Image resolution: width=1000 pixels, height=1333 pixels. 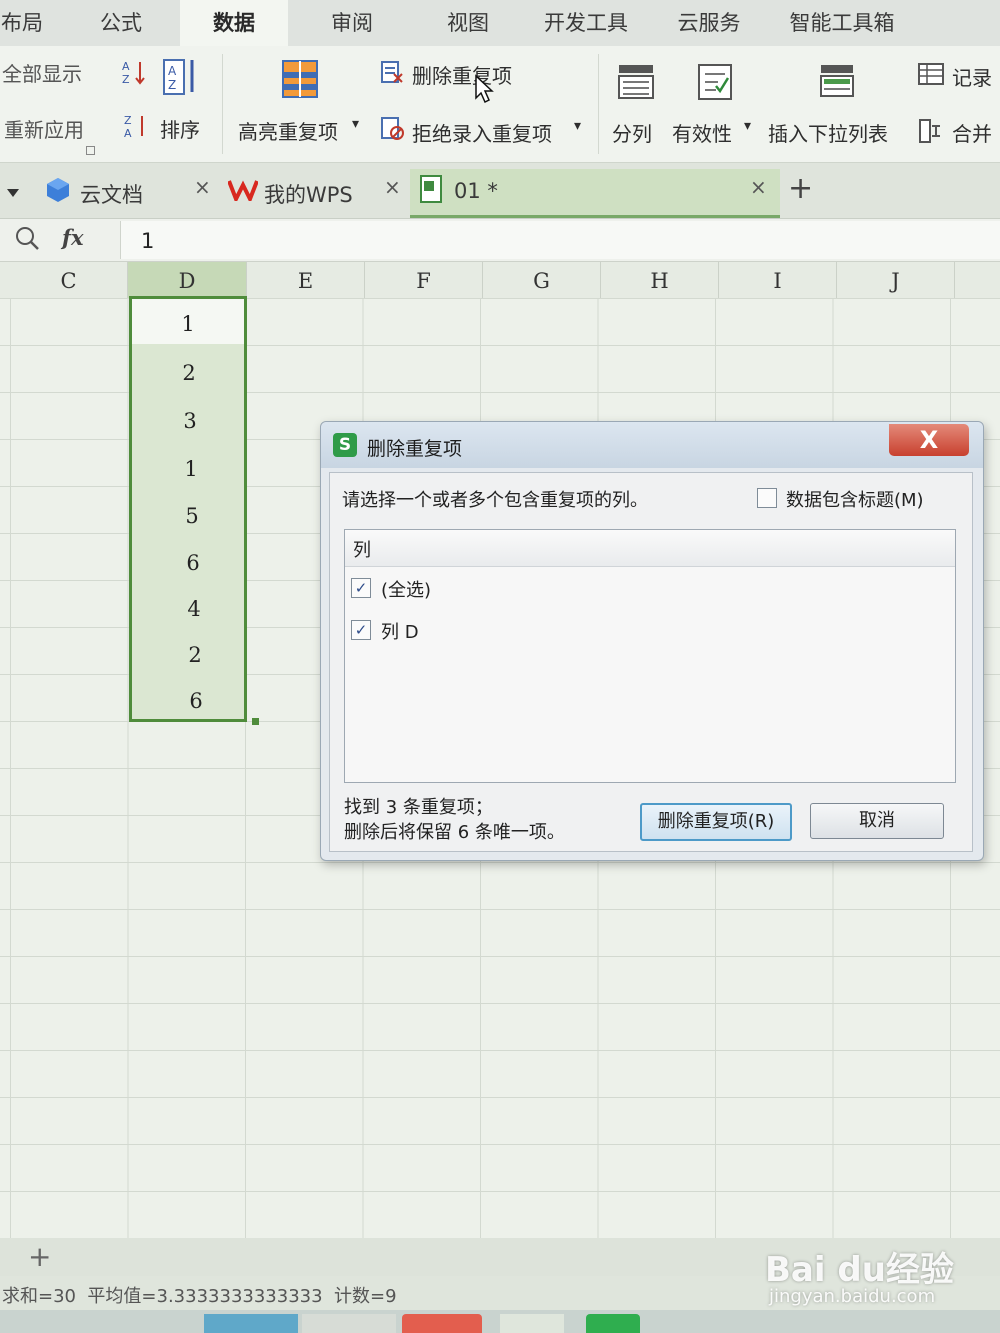 What do you see at coordinates (652, 445) in the screenshot?
I see `dialog-title-bar: S 删除重复项 X` at bounding box center [652, 445].